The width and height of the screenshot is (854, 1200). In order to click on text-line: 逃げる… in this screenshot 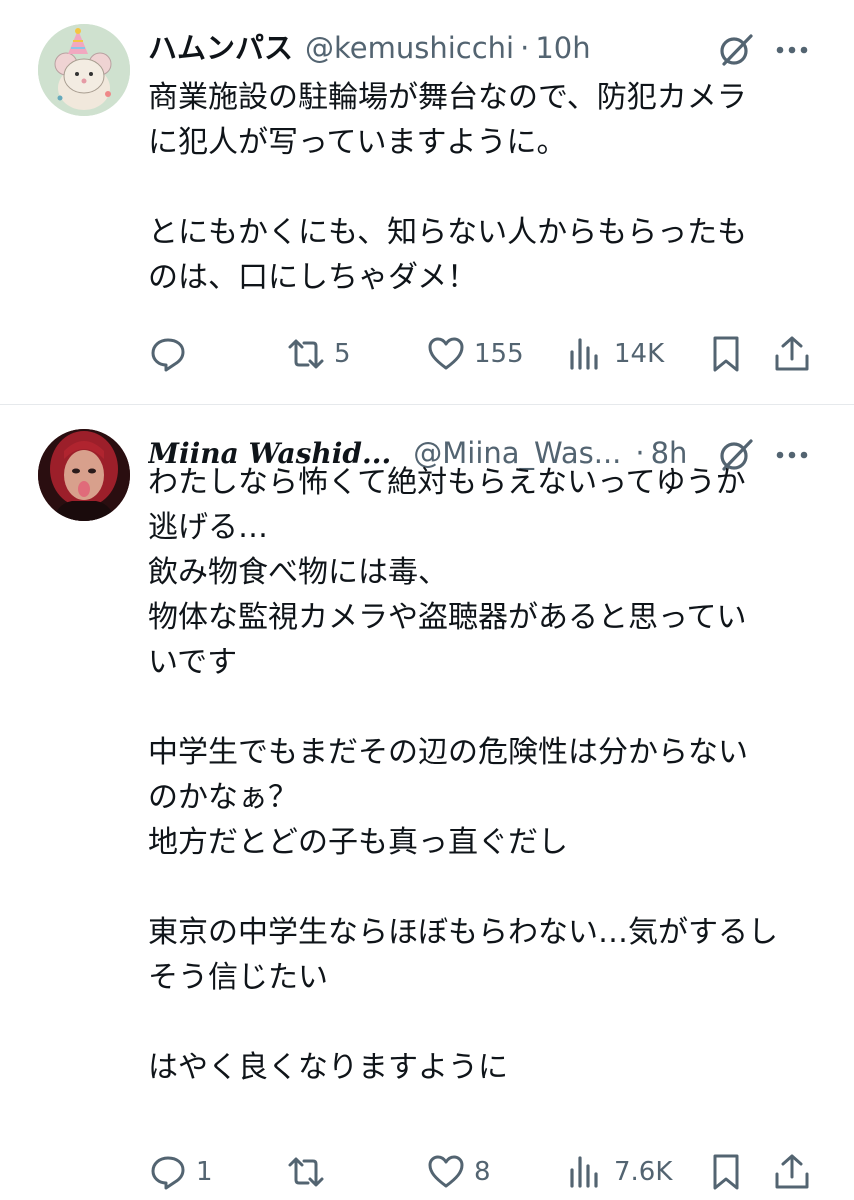, I will do `click(208, 527)`.